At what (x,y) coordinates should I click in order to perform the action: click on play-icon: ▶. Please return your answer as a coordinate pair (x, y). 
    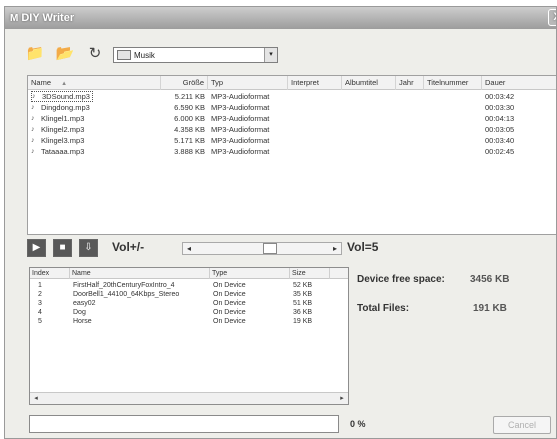
    Looking at the image, I should click on (36, 248).